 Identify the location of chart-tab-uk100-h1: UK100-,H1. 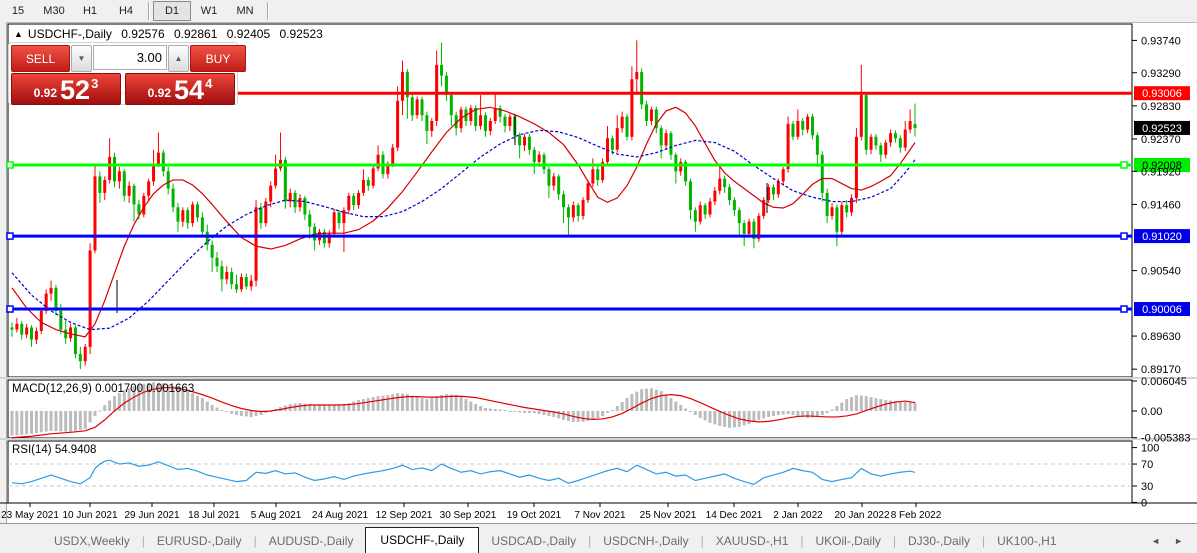
(1026, 541).